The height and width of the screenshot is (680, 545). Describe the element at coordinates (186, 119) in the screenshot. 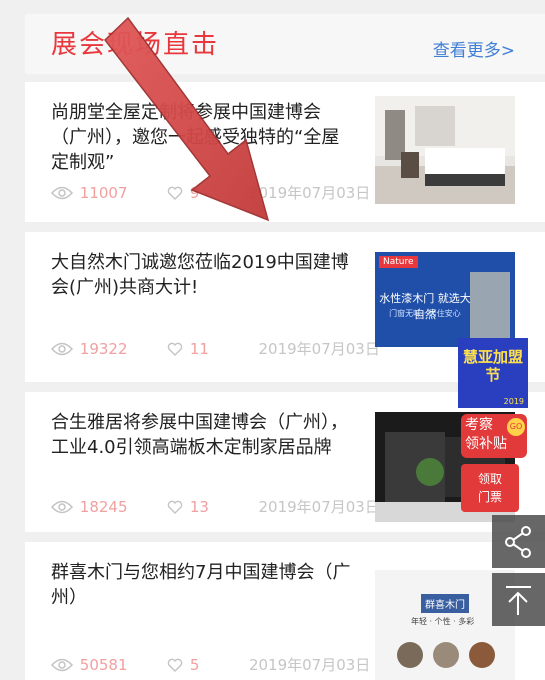

I see `annotation-arrow-icon` at that location.